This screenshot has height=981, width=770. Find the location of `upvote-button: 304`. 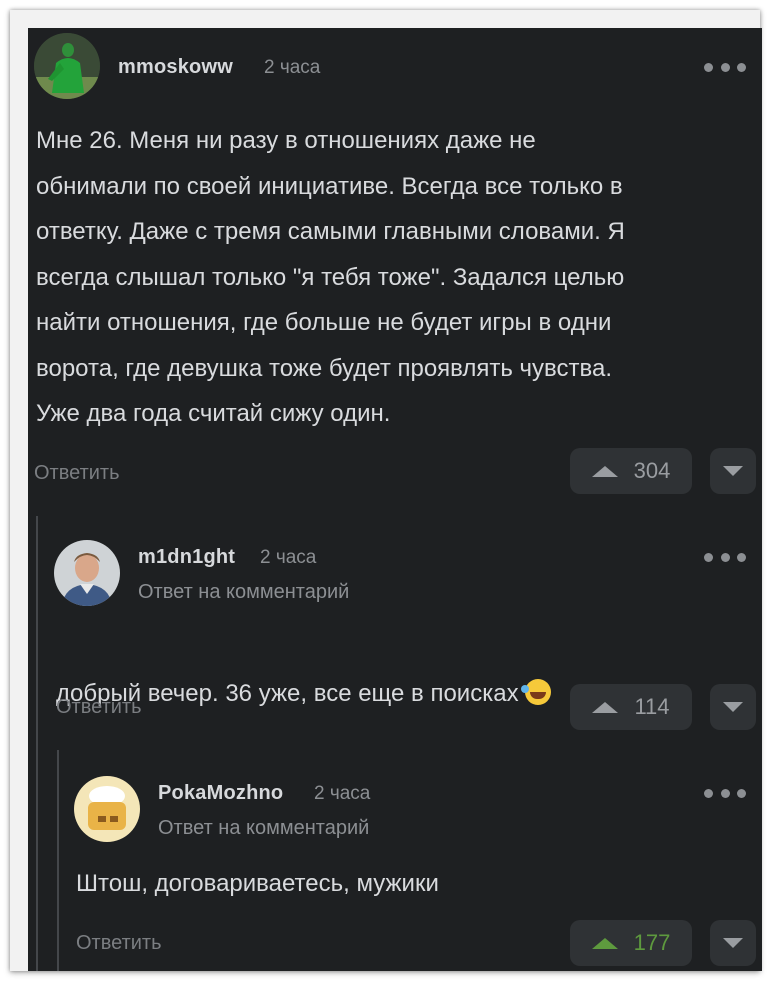

upvote-button: 304 is located at coordinates (631, 471).